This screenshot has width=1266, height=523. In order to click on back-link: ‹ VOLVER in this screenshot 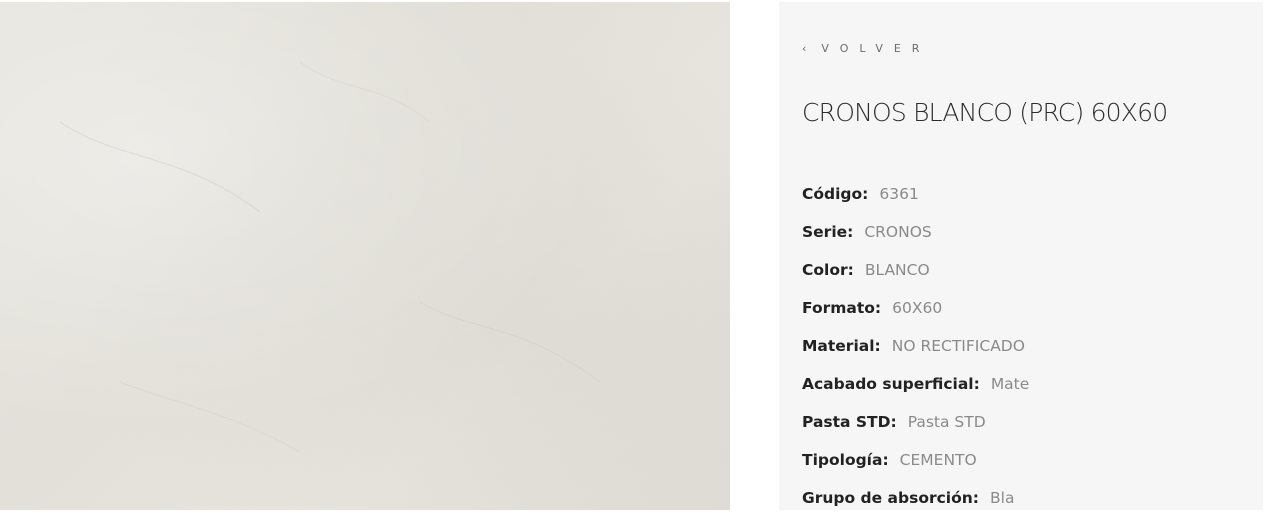, I will do `click(866, 48)`.